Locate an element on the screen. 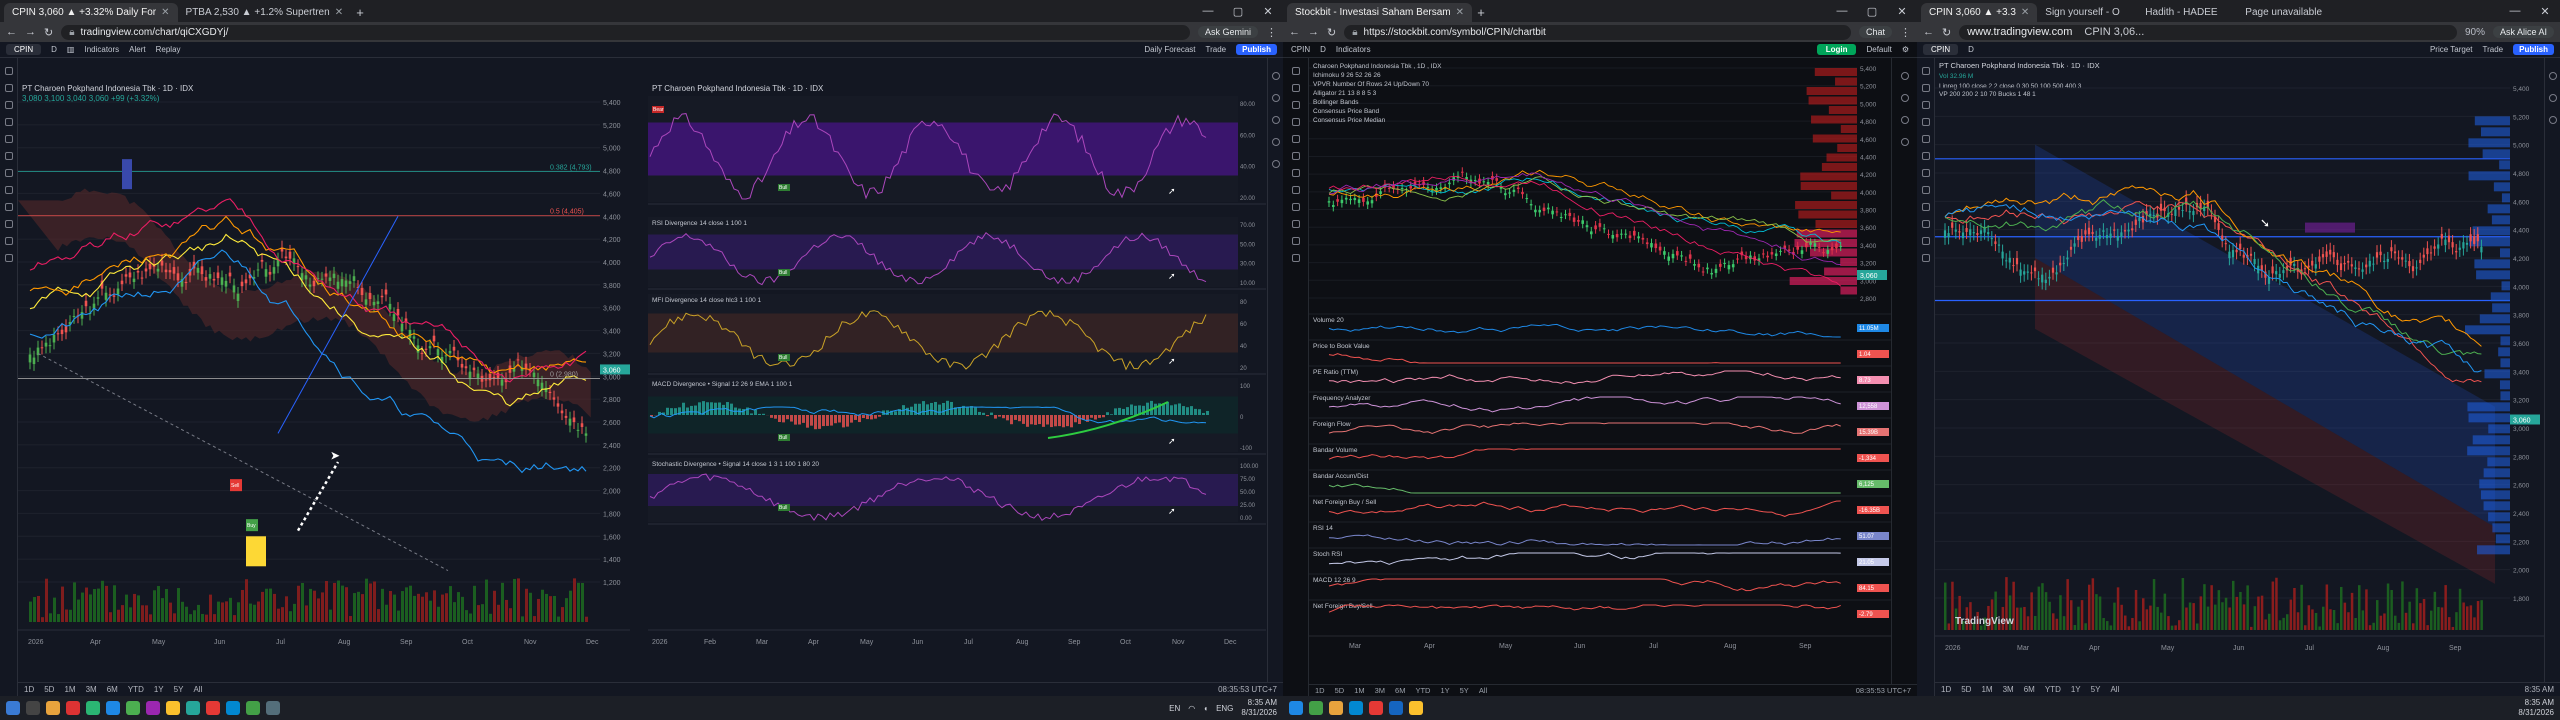  lang-label: EN is located at coordinates (1174, 708).